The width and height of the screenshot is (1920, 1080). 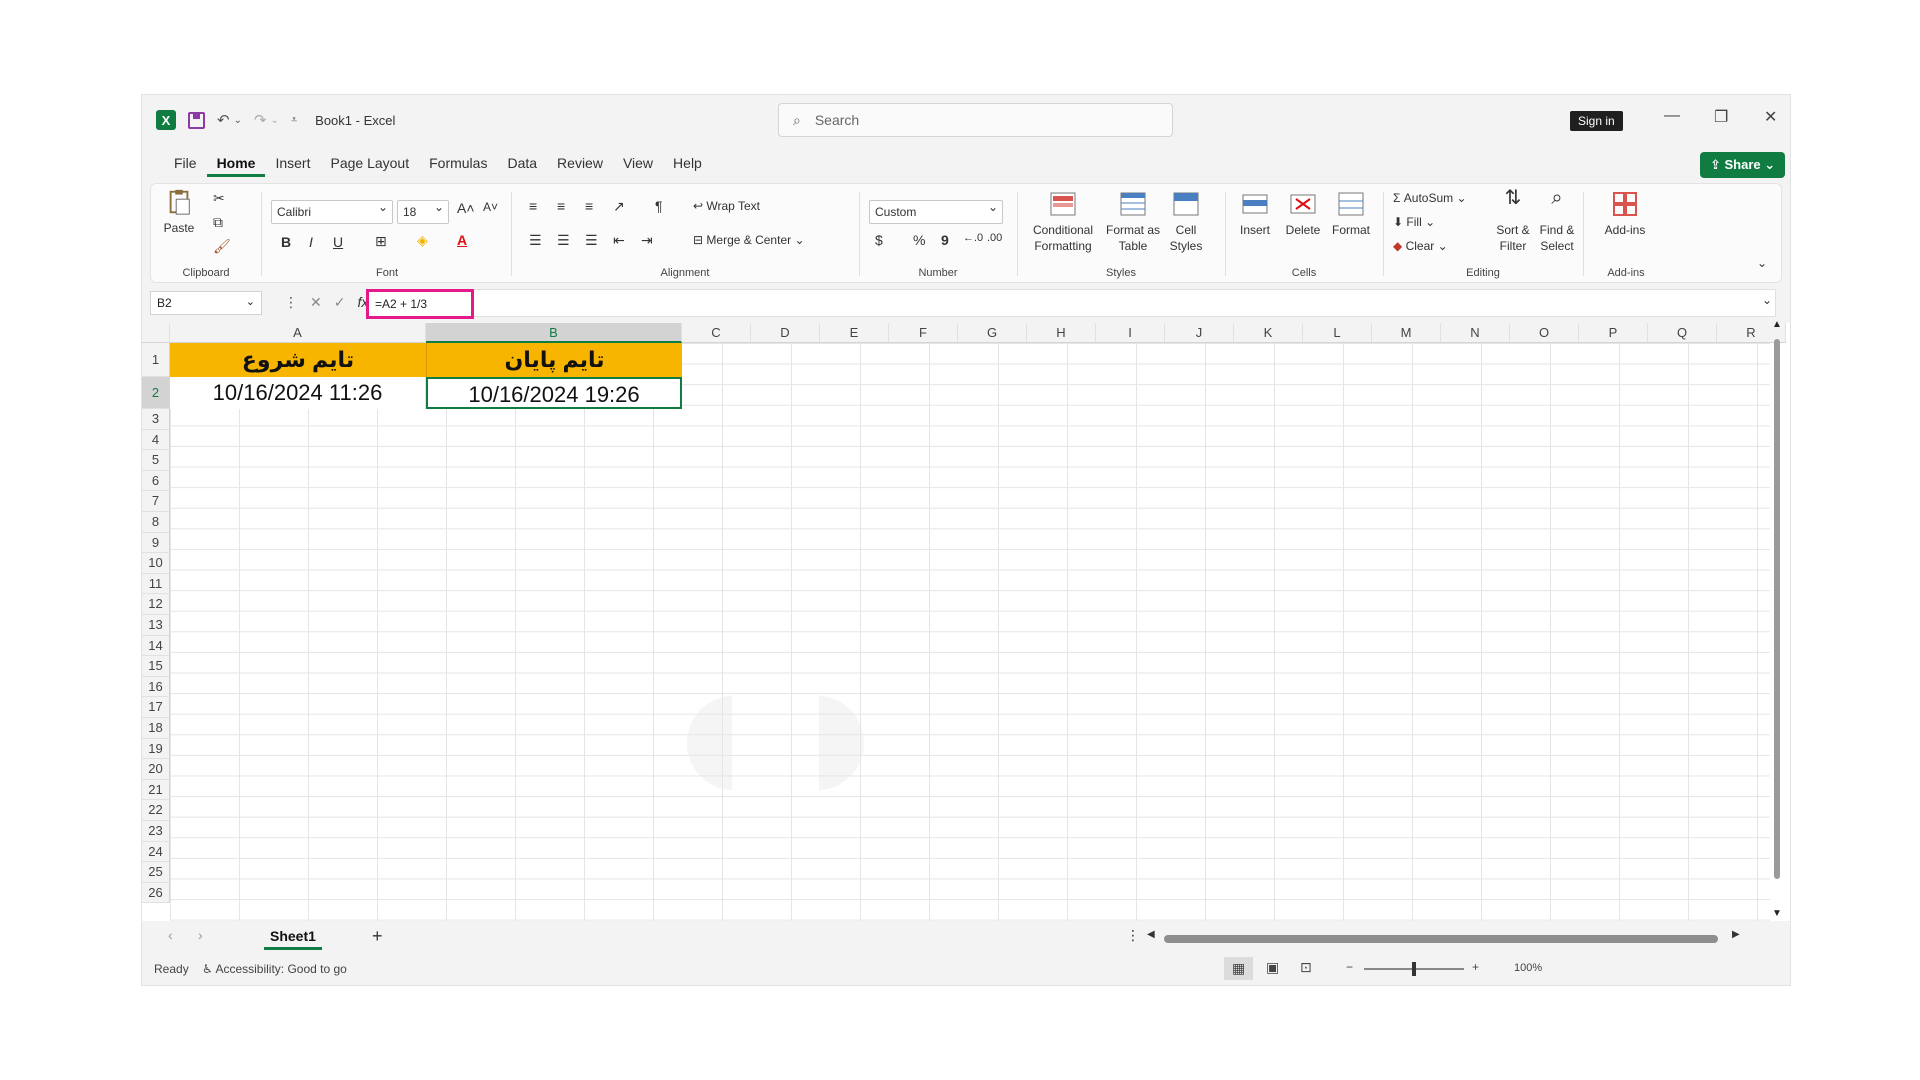 I want to click on normal-view-icon: ▦, so click(x=1239, y=968).